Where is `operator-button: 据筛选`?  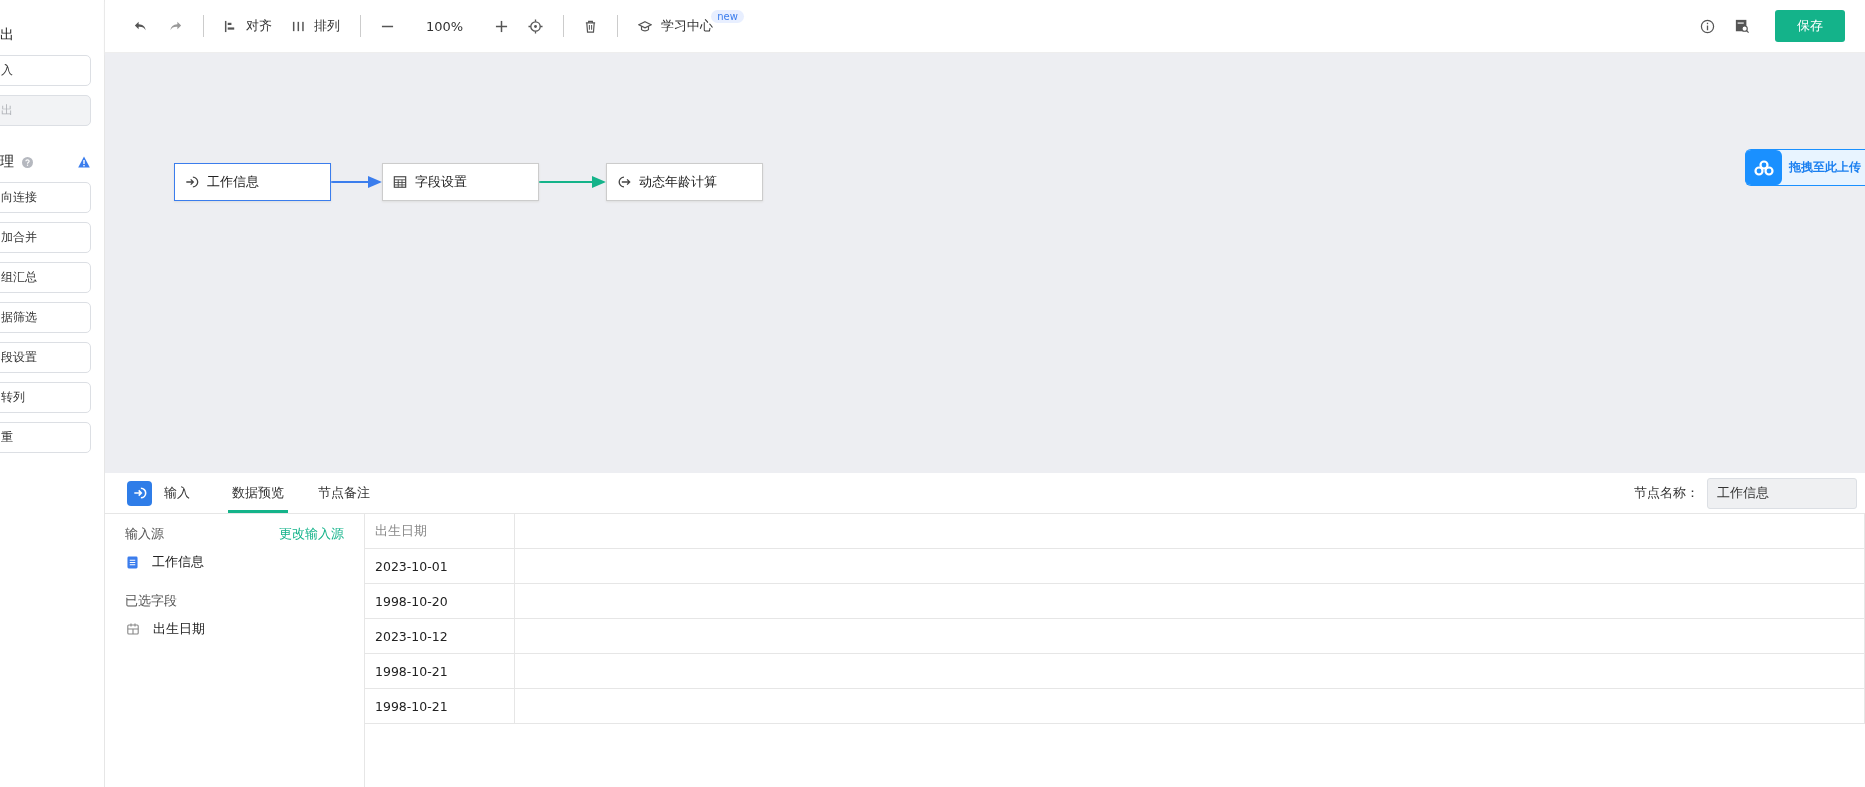 operator-button: 据筛选 is located at coordinates (45, 317).